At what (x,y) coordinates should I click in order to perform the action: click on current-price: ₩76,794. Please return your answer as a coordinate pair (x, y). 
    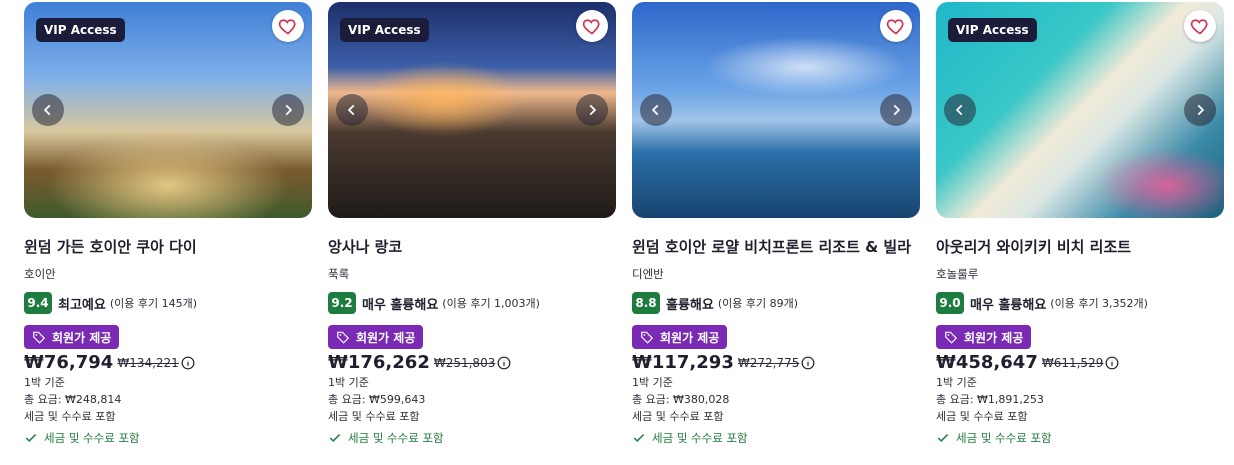
    Looking at the image, I should click on (69, 362).